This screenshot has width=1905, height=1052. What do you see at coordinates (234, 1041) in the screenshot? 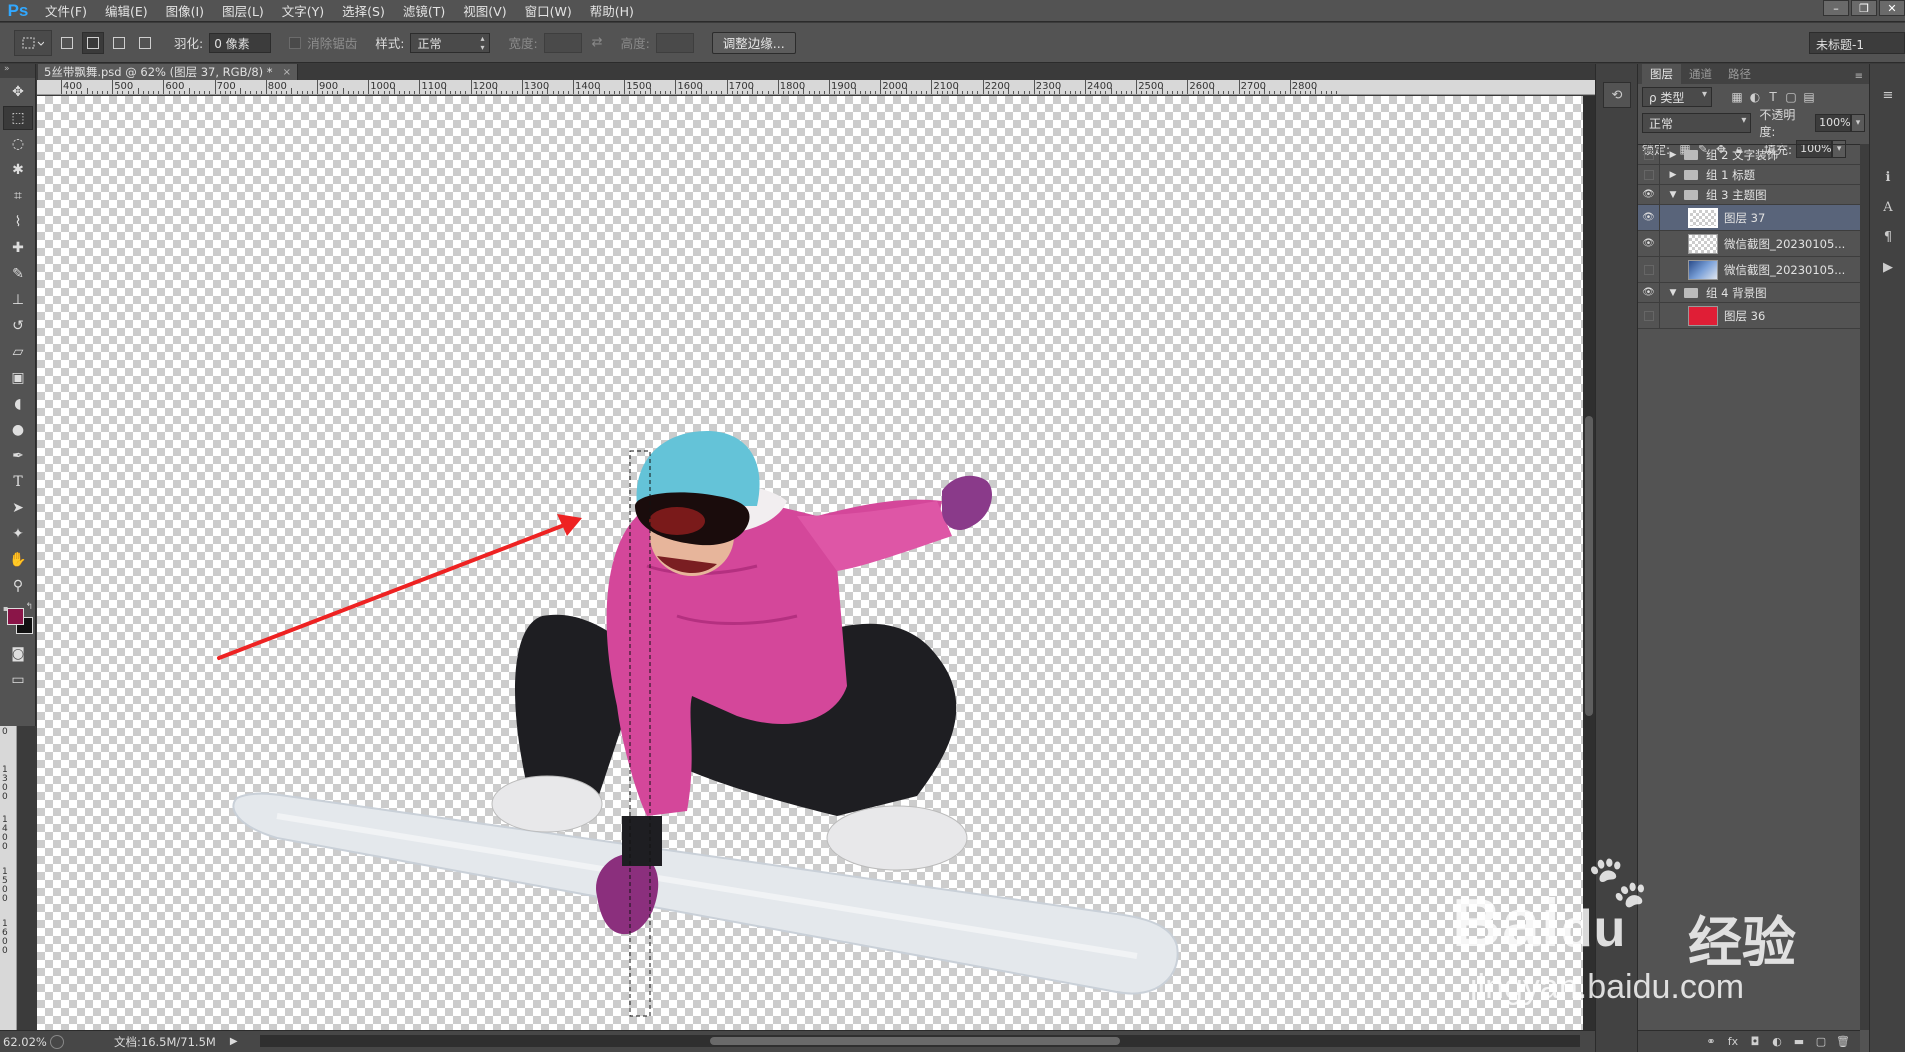
I see `status-menu-arrow-icon: ▶` at bounding box center [234, 1041].